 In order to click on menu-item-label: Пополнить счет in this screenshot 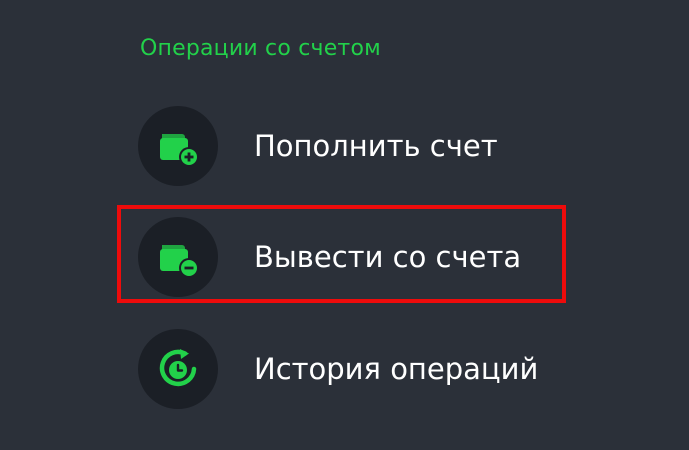, I will do `click(376, 146)`.